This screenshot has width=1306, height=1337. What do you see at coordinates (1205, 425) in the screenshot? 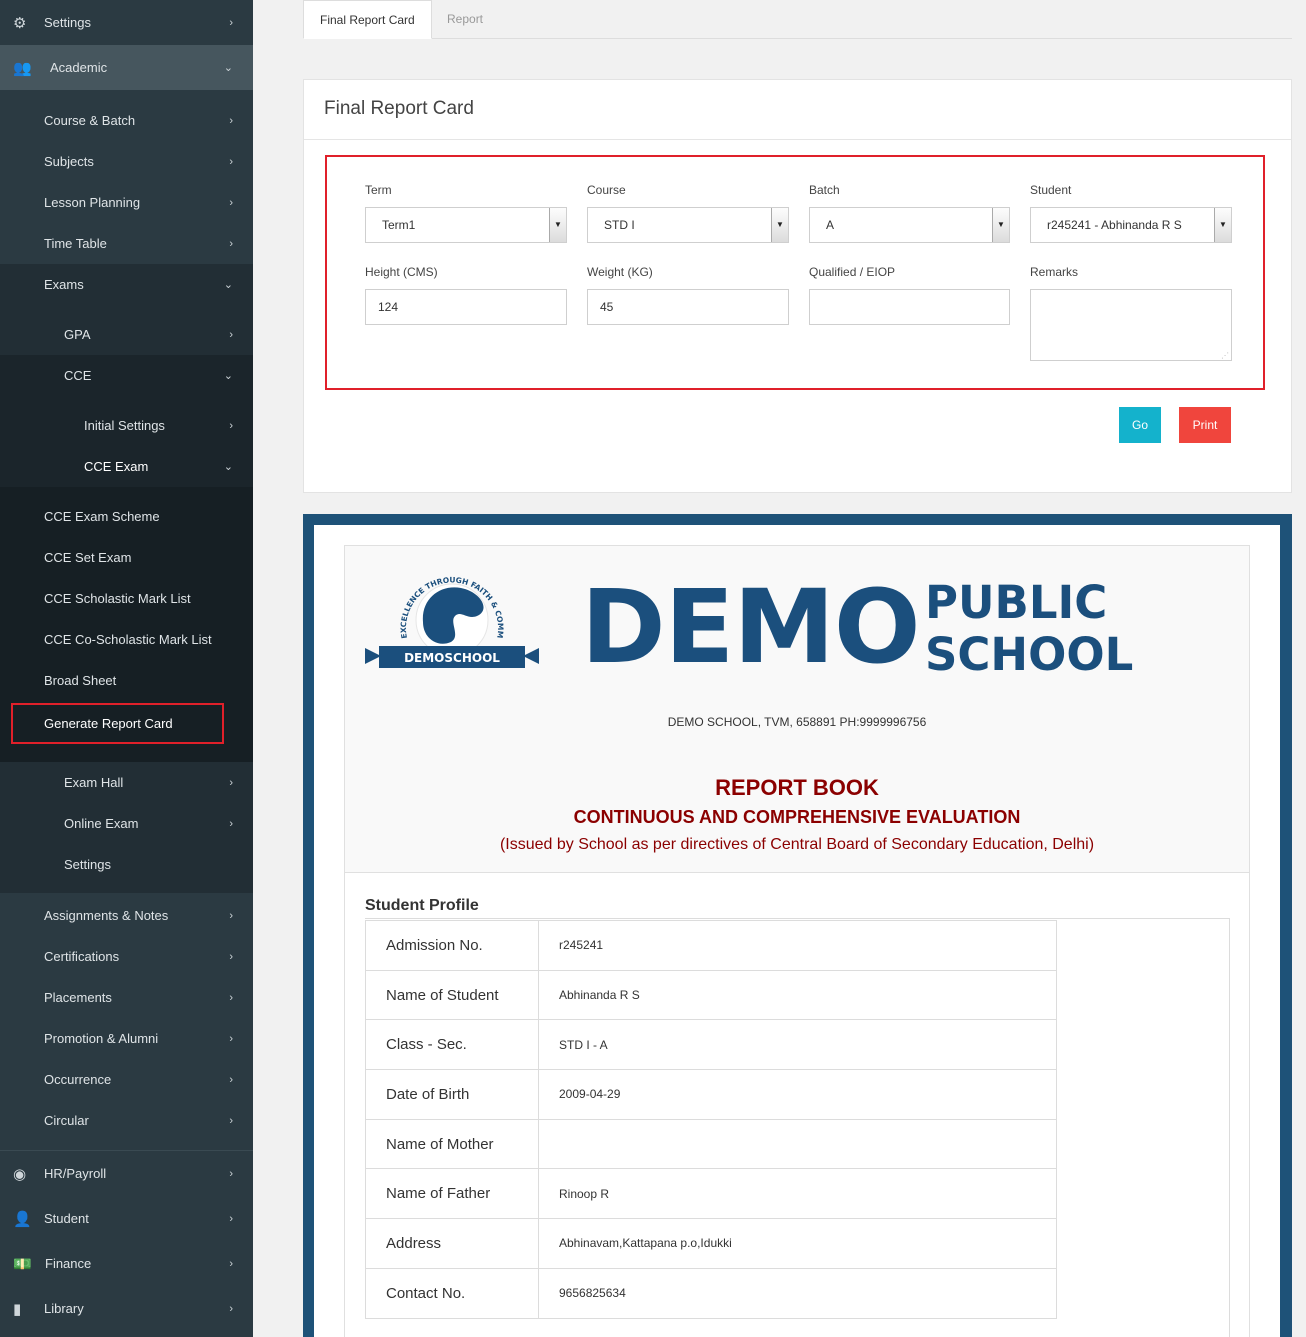
I see `print-button: Print` at bounding box center [1205, 425].